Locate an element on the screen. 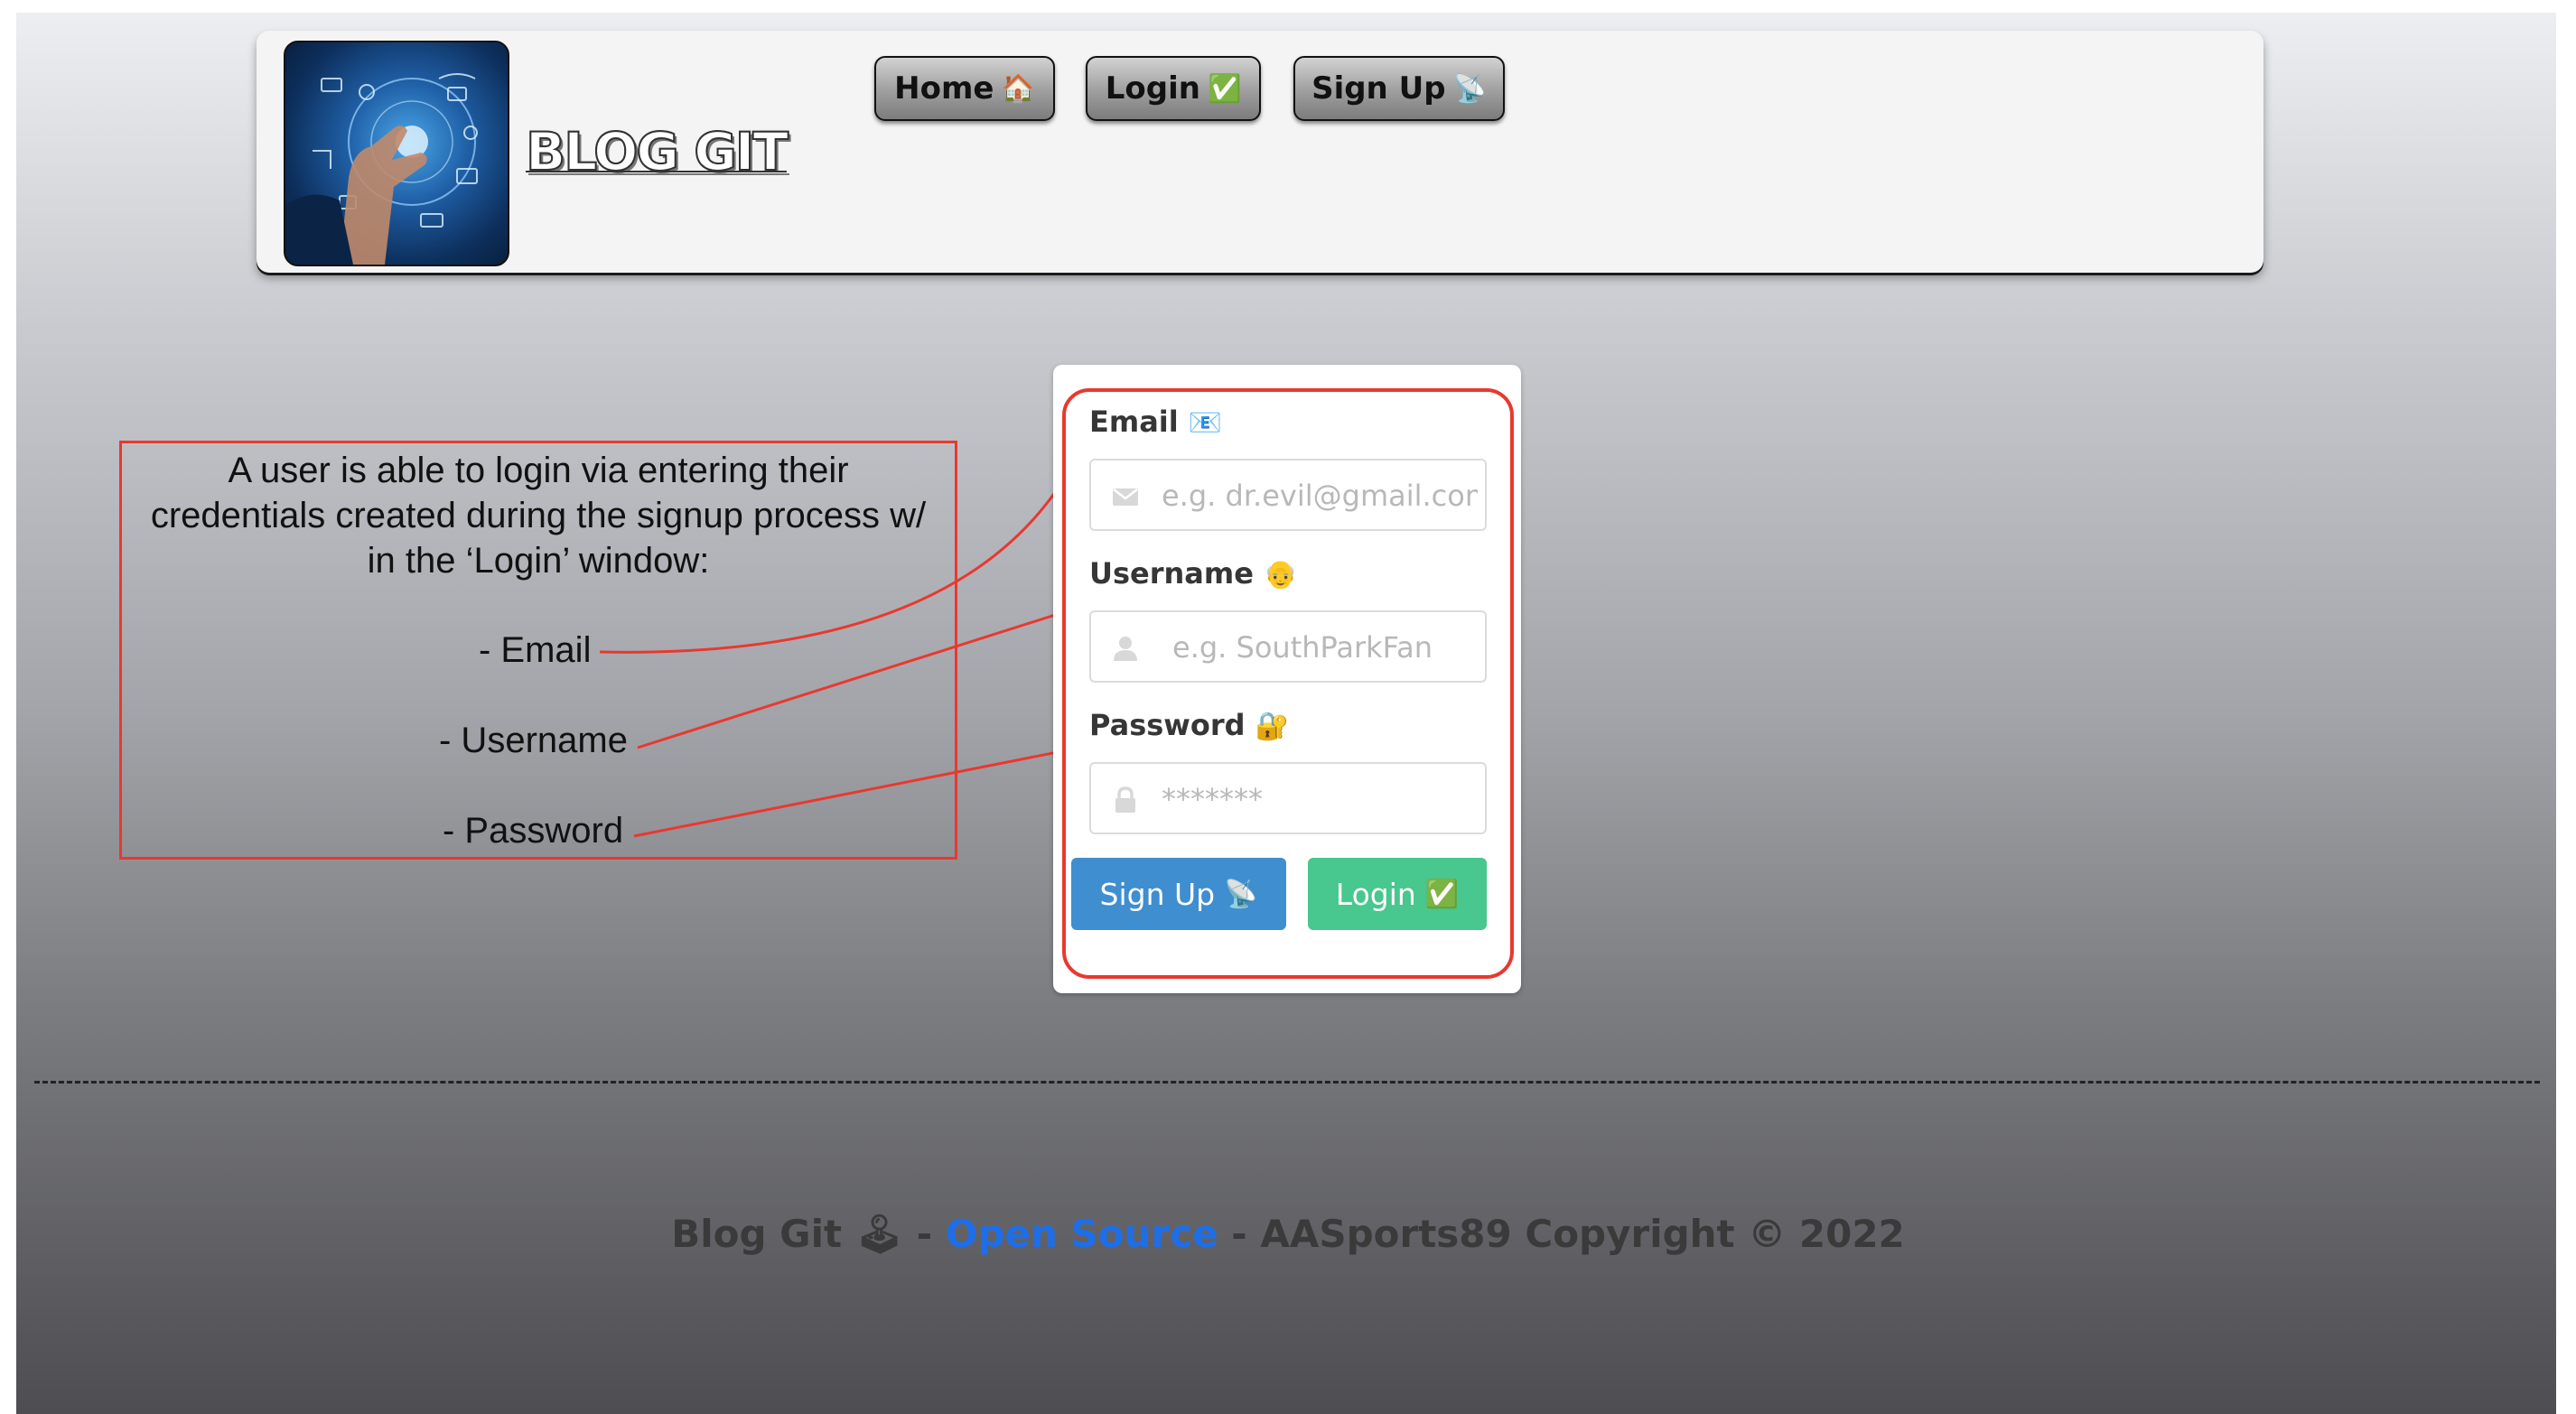 The image size is (2576, 1414). password-label-text: Password is located at coordinates (1167, 725).